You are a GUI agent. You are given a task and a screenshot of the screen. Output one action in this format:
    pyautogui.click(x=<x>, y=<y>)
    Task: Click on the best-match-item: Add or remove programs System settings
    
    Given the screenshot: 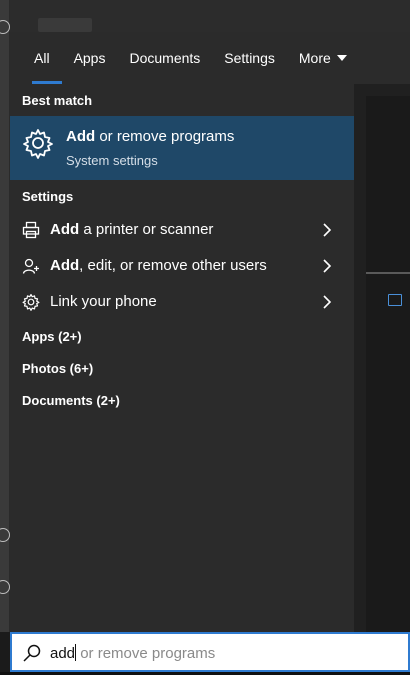 What is the action you would take?
    pyautogui.click(x=182, y=148)
    